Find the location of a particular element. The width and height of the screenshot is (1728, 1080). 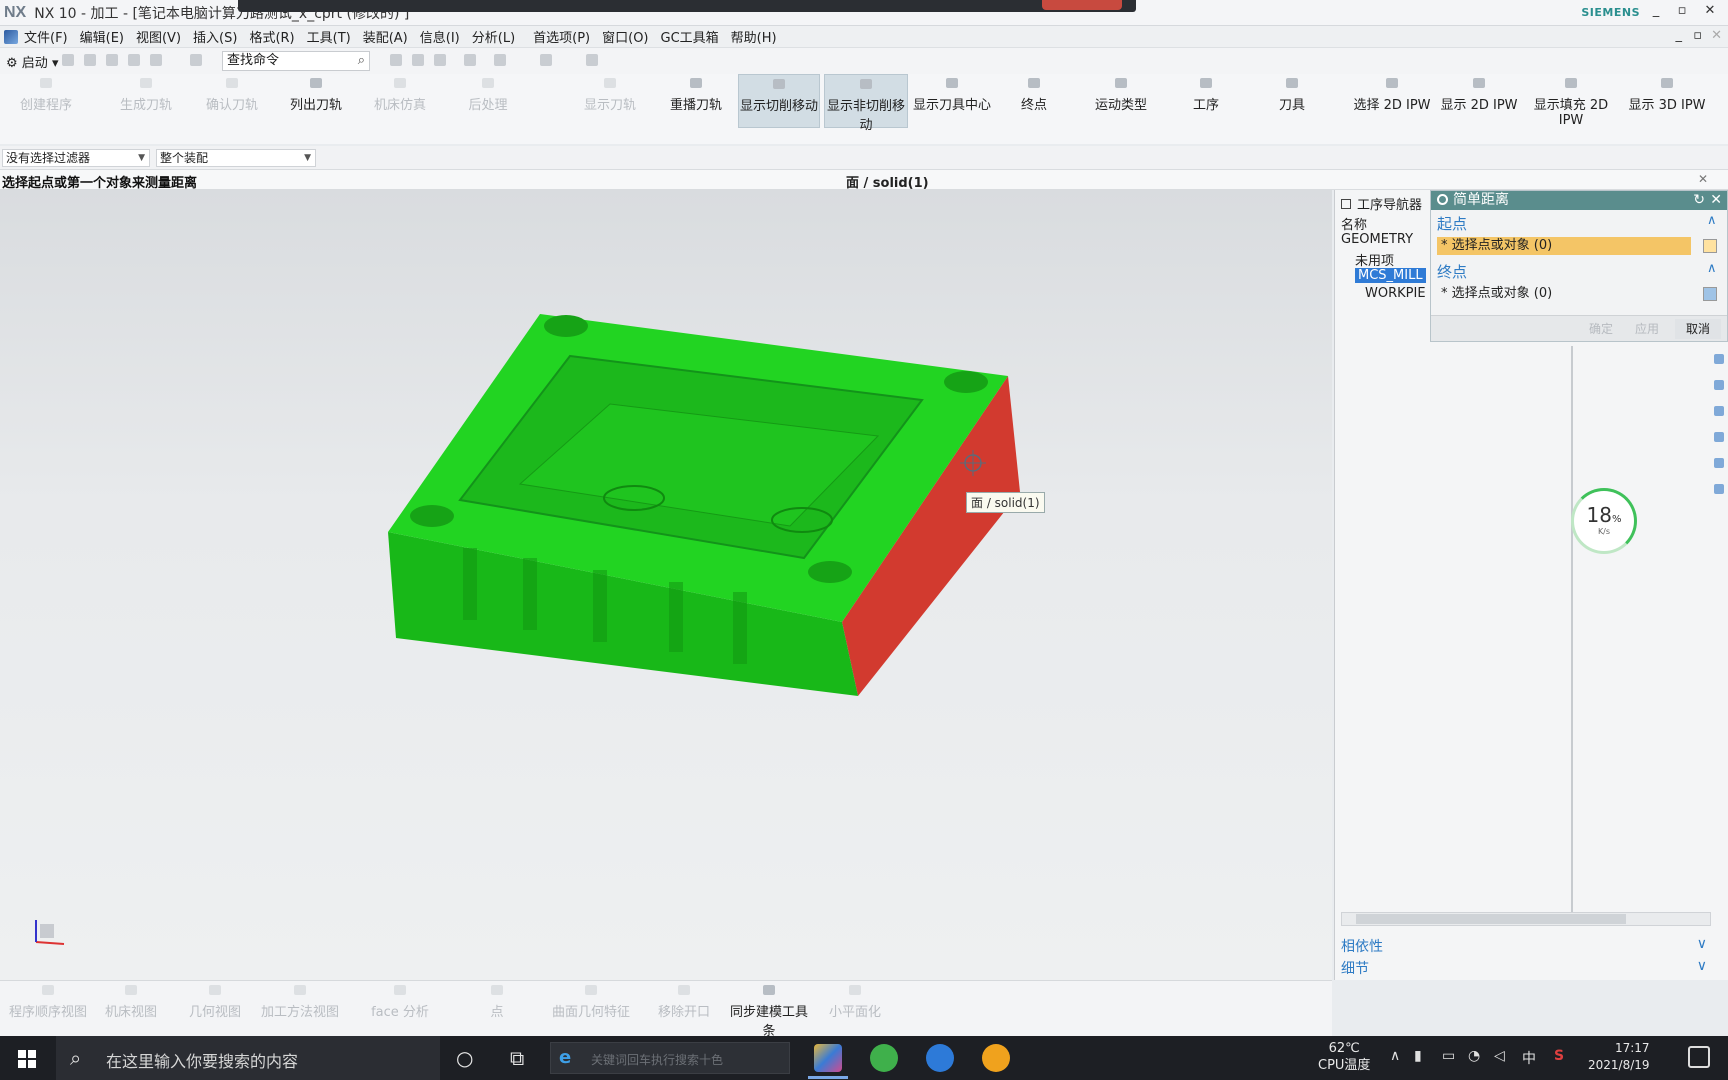

scope-select: 整个装配 ▼ is located at coordinates (236, 158).